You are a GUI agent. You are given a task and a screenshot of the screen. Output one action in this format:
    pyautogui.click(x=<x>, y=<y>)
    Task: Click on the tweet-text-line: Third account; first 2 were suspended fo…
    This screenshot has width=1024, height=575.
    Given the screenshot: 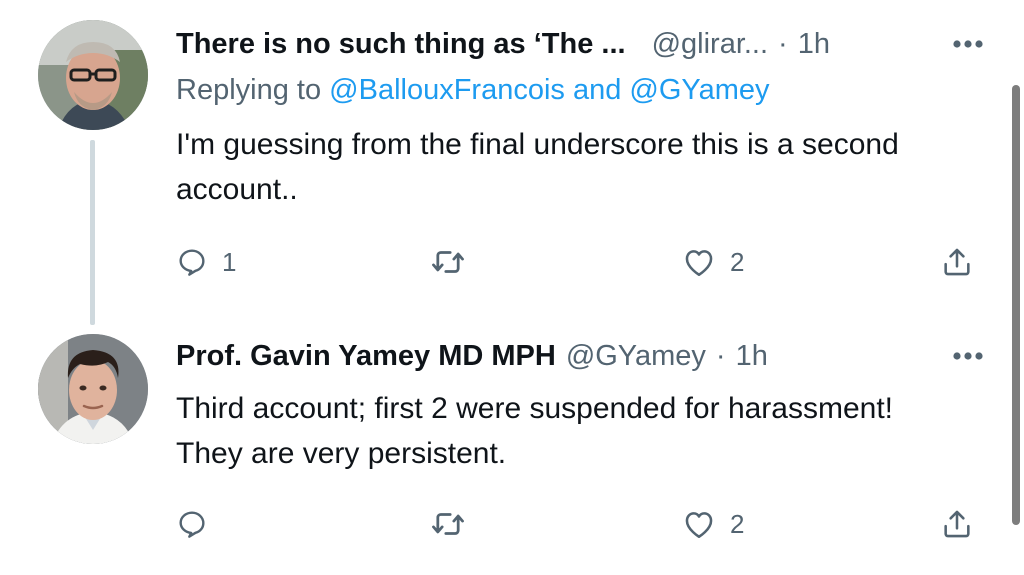 What is the action you would take?
    pyautogui.click(x=535, y=408)
    